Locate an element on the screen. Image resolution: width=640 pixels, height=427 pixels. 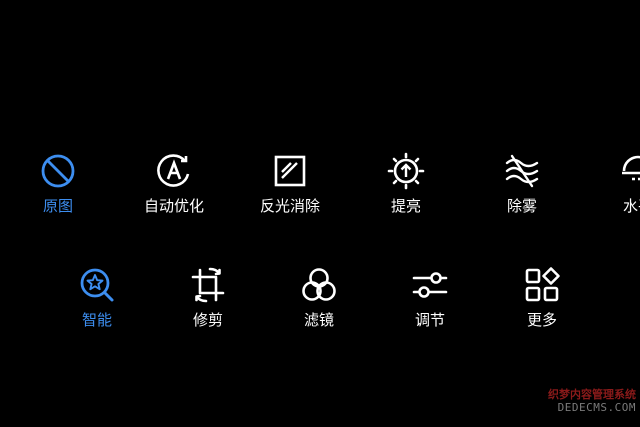
tool-label: 除雾 is located at coordinates (521, 206).